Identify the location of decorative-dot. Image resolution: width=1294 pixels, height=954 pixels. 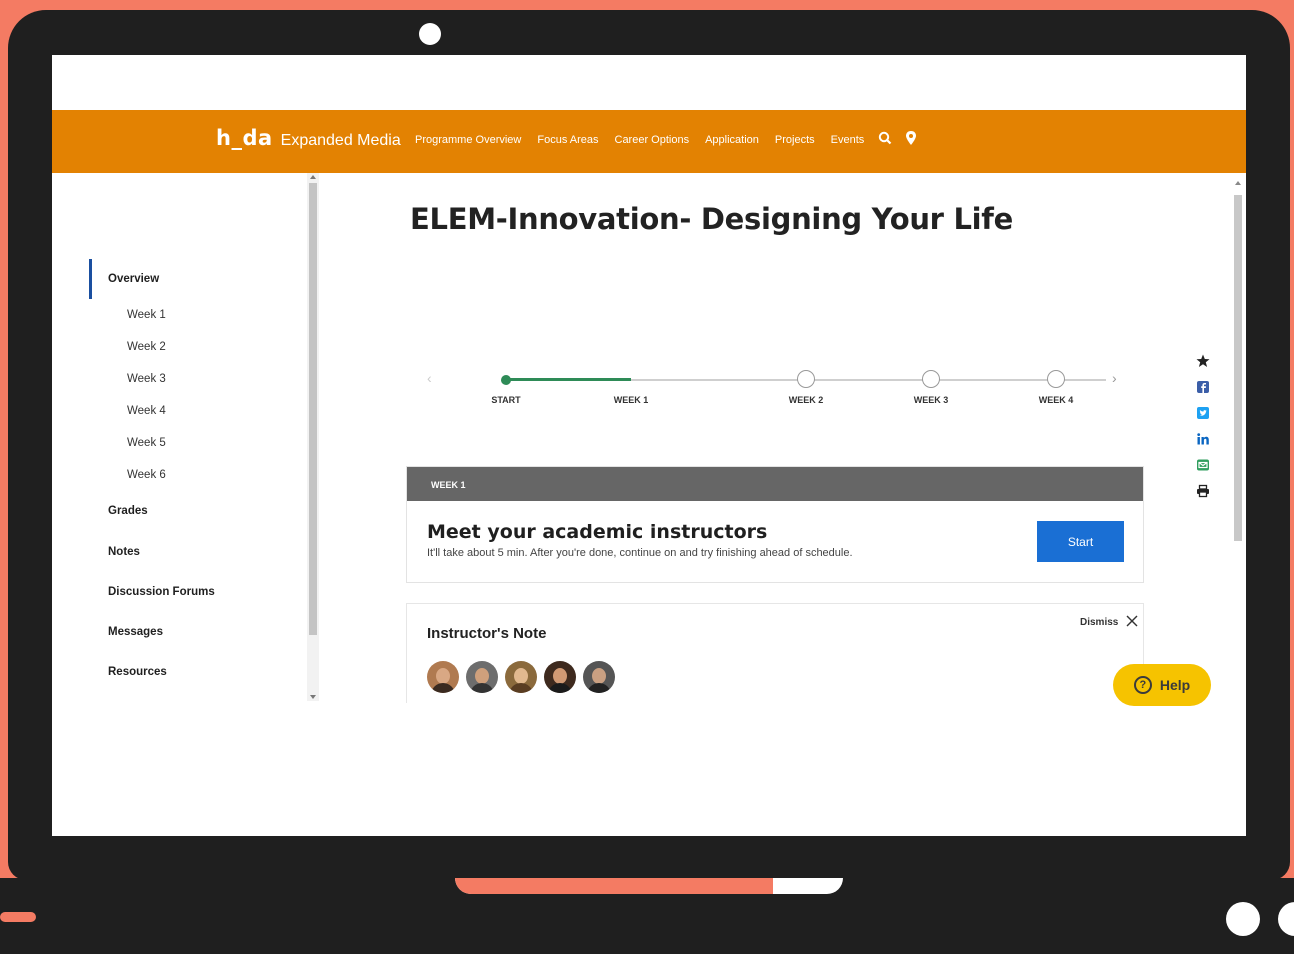
(1243, 919).